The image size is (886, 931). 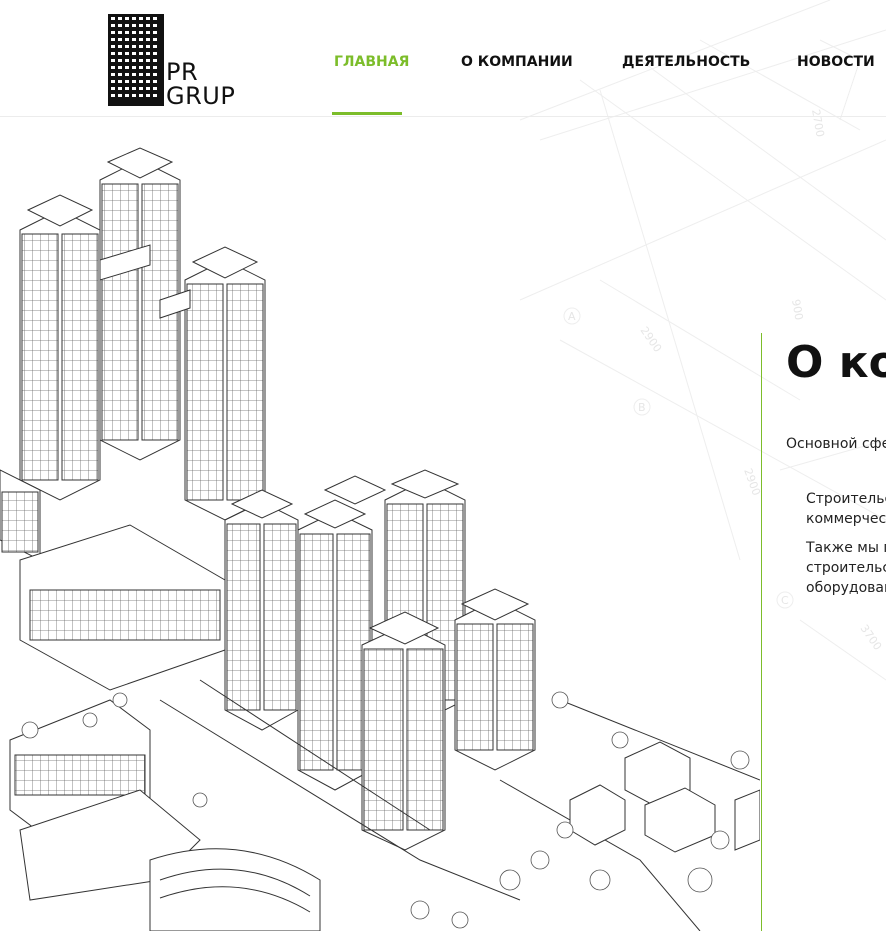 I want to click on nav-item-news: НОВОСТИ, so click(x=836, y=62).